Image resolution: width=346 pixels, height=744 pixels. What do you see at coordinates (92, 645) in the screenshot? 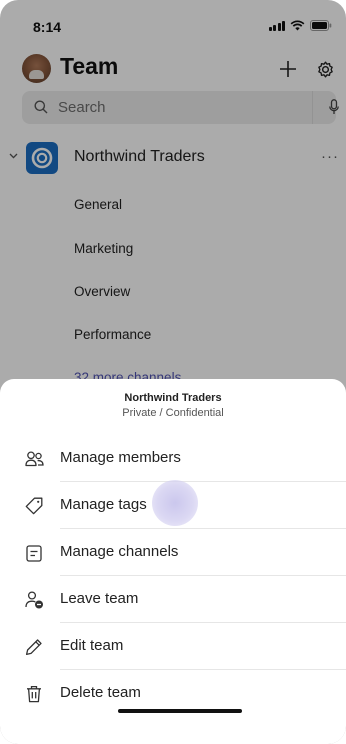
I see `menu-item-label: Edit team` at bounding box center [92, 645].